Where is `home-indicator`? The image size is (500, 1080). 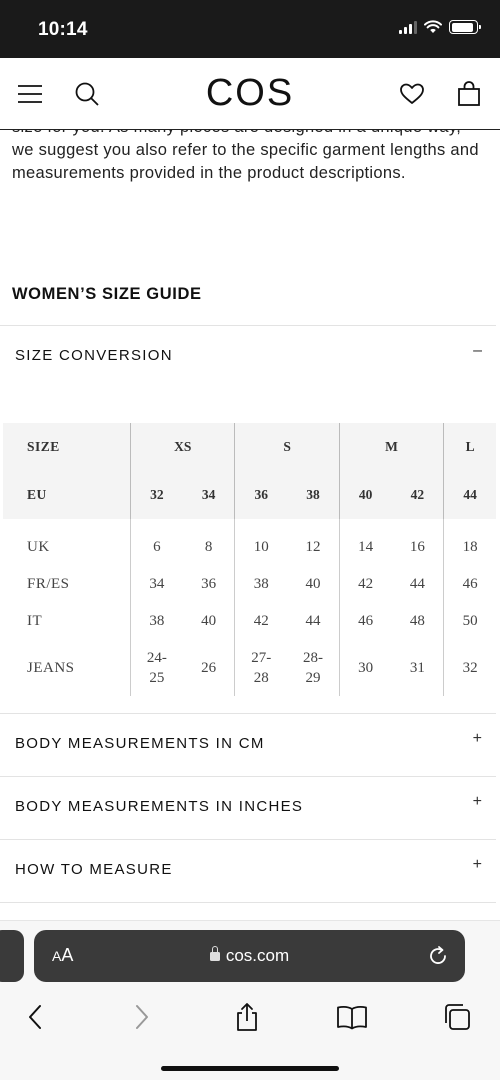
home-indicator is located at coordinates (250, 1068).